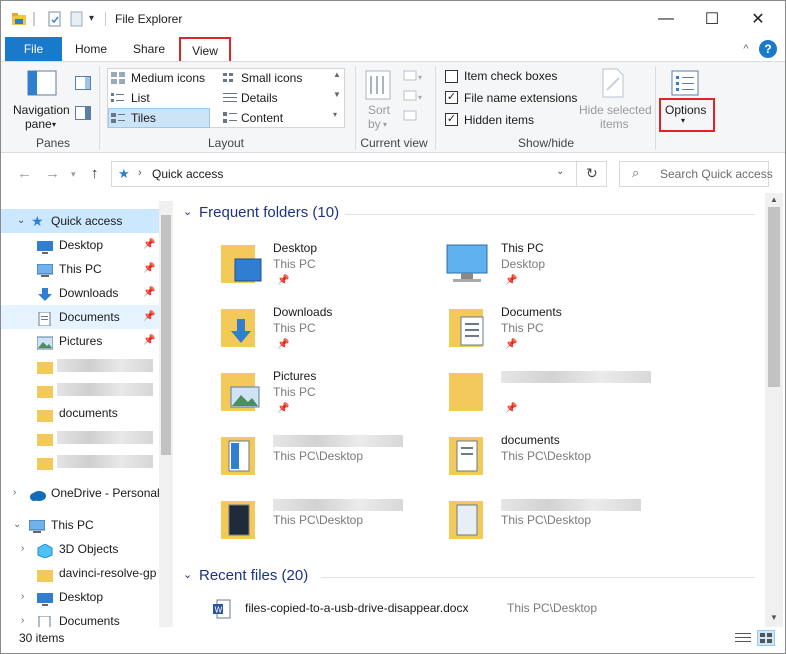  Describe the element at coordinates (614, 124) in the screenshot. I see `hide-selected-label-2: items` at that location.